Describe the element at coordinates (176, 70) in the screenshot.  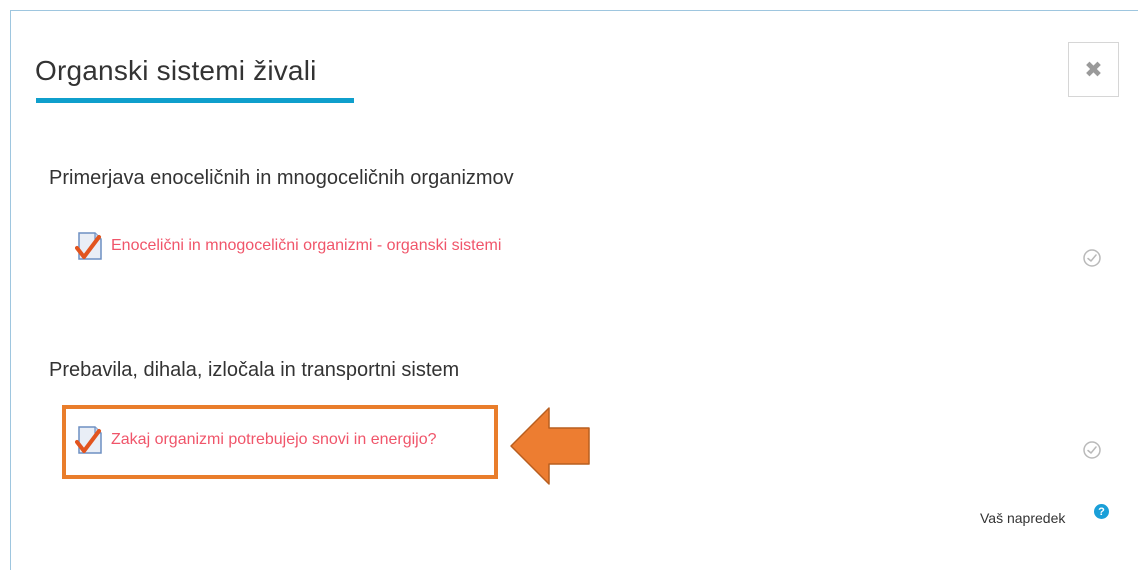
I see `modal-title: Organski sistemi živali` at that location.